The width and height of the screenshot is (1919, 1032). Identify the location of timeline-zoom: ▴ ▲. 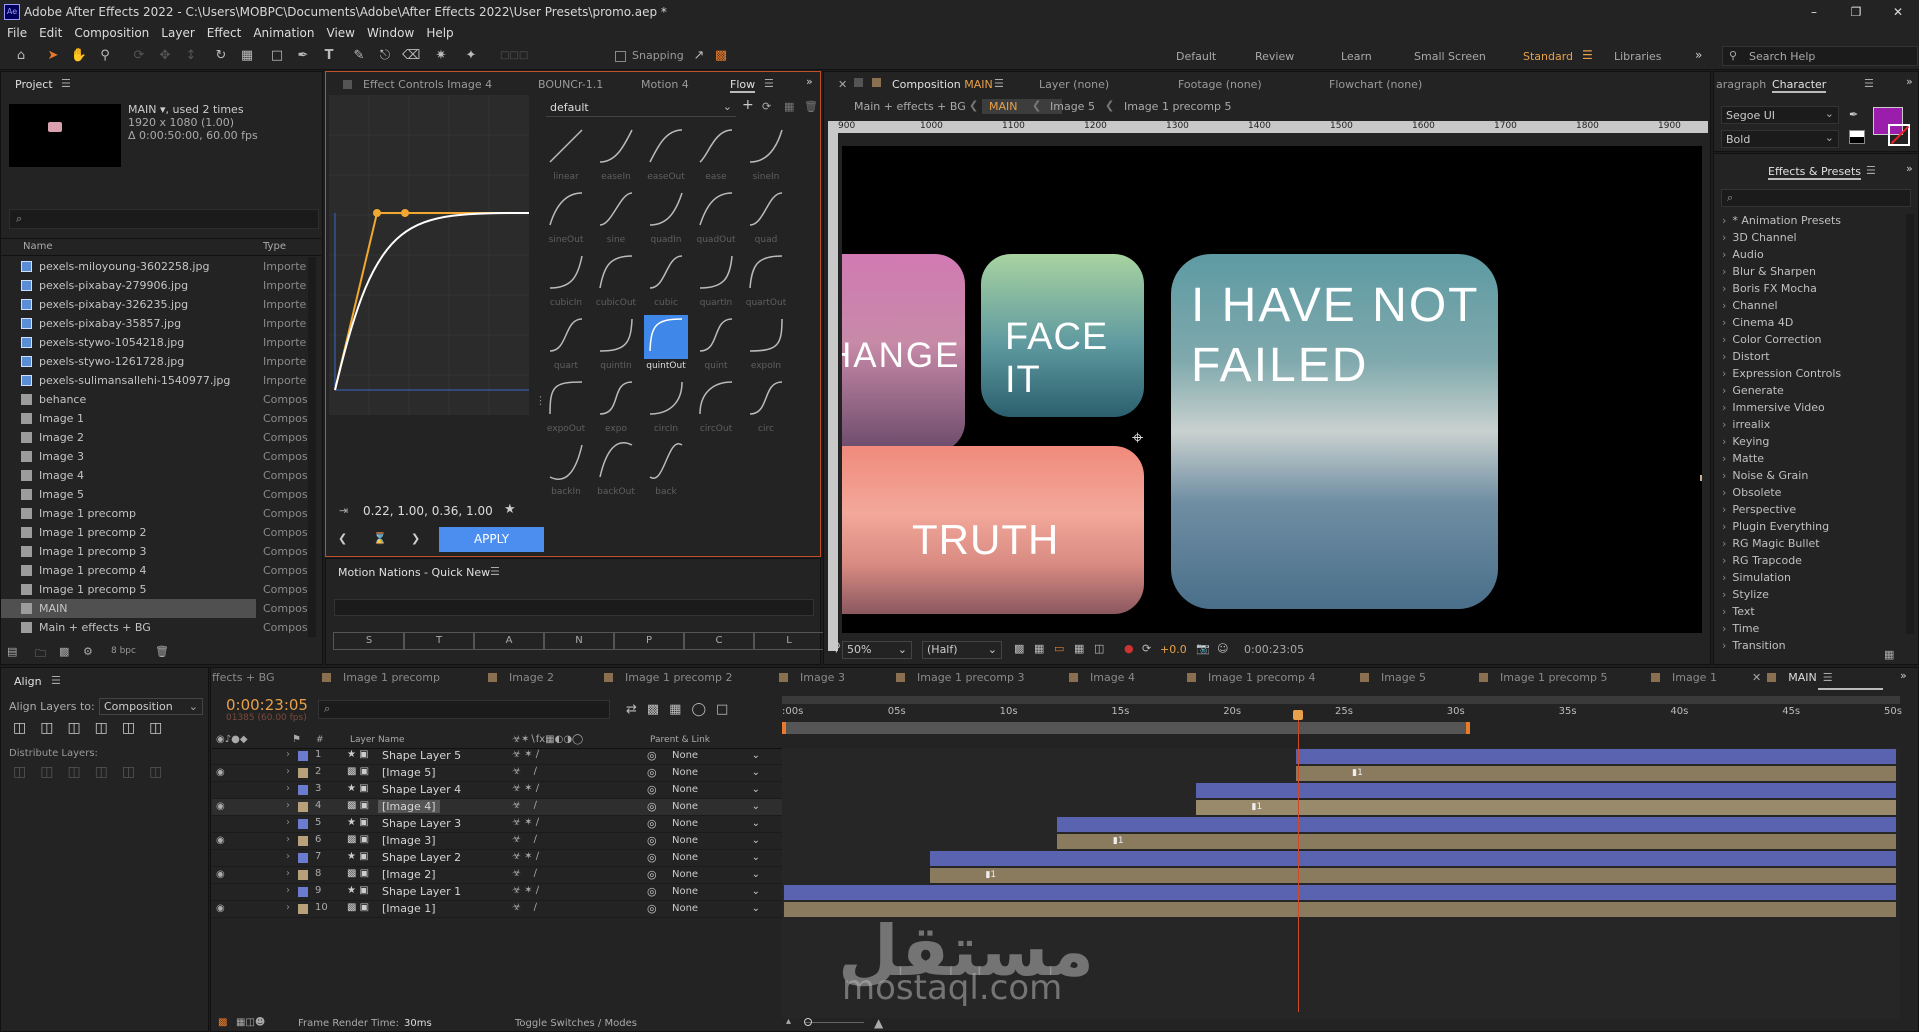
(841, 1023).